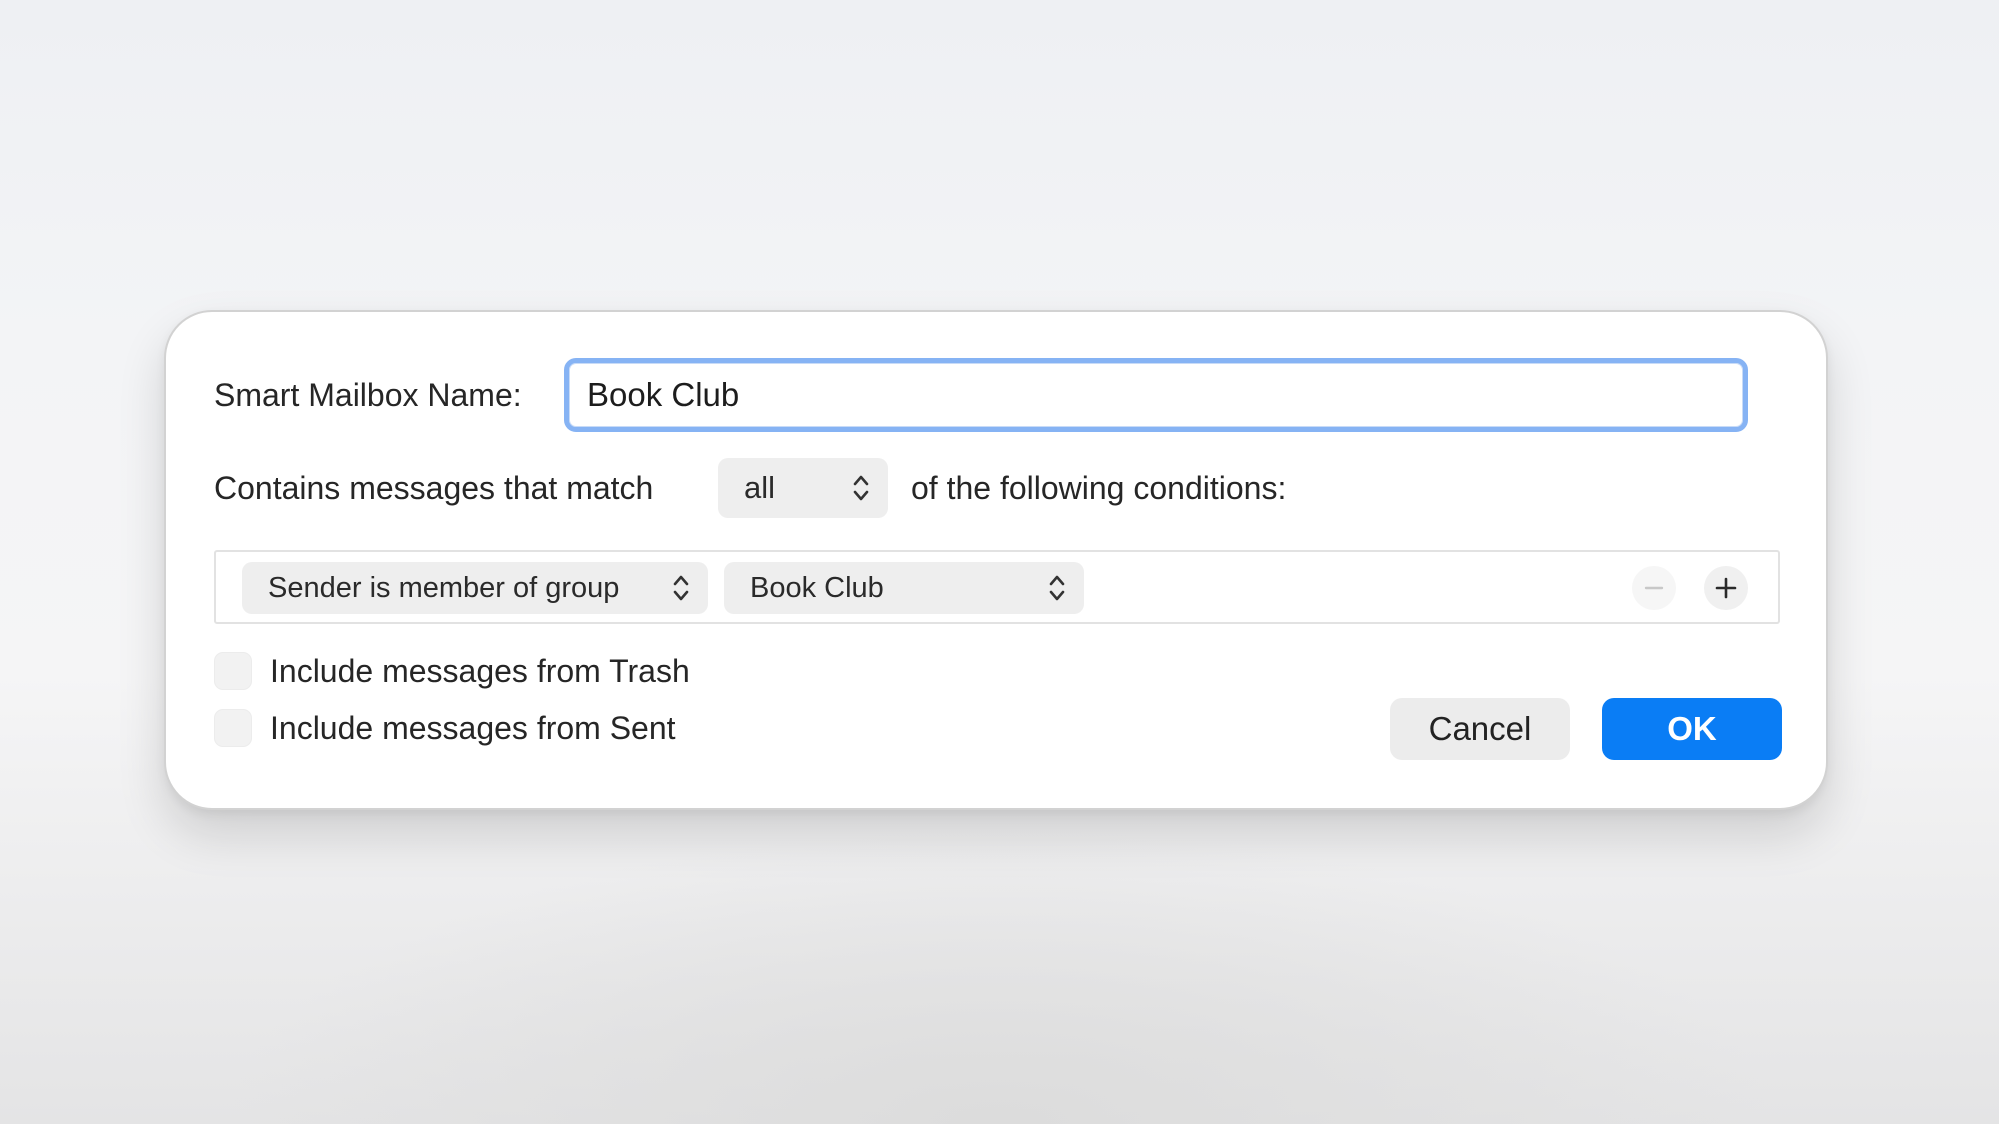 The height and width of the screenshot is (1124, 1999). I want to click on minus-icon, so click(1654, 588).